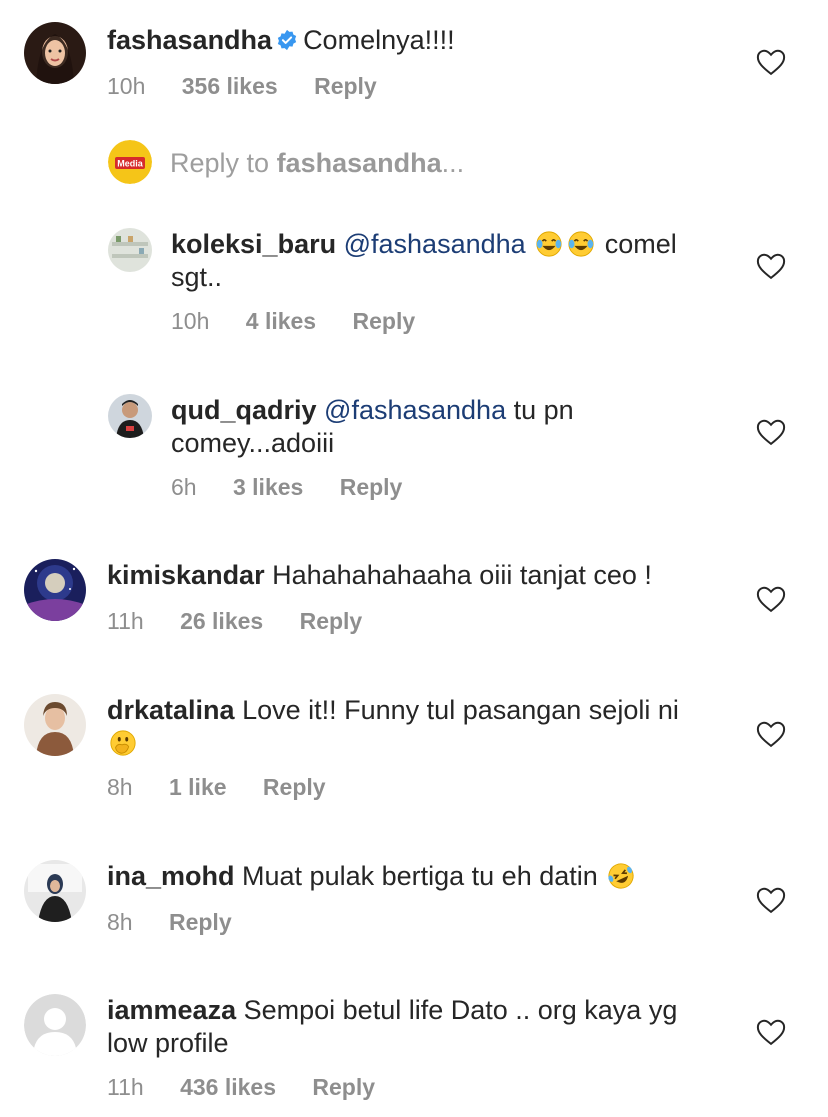 This screenshot has width=828, height=1117. Describe the element at coordinates (171, 876) in the screenshot. I see `username: ina_mohd` at that location.